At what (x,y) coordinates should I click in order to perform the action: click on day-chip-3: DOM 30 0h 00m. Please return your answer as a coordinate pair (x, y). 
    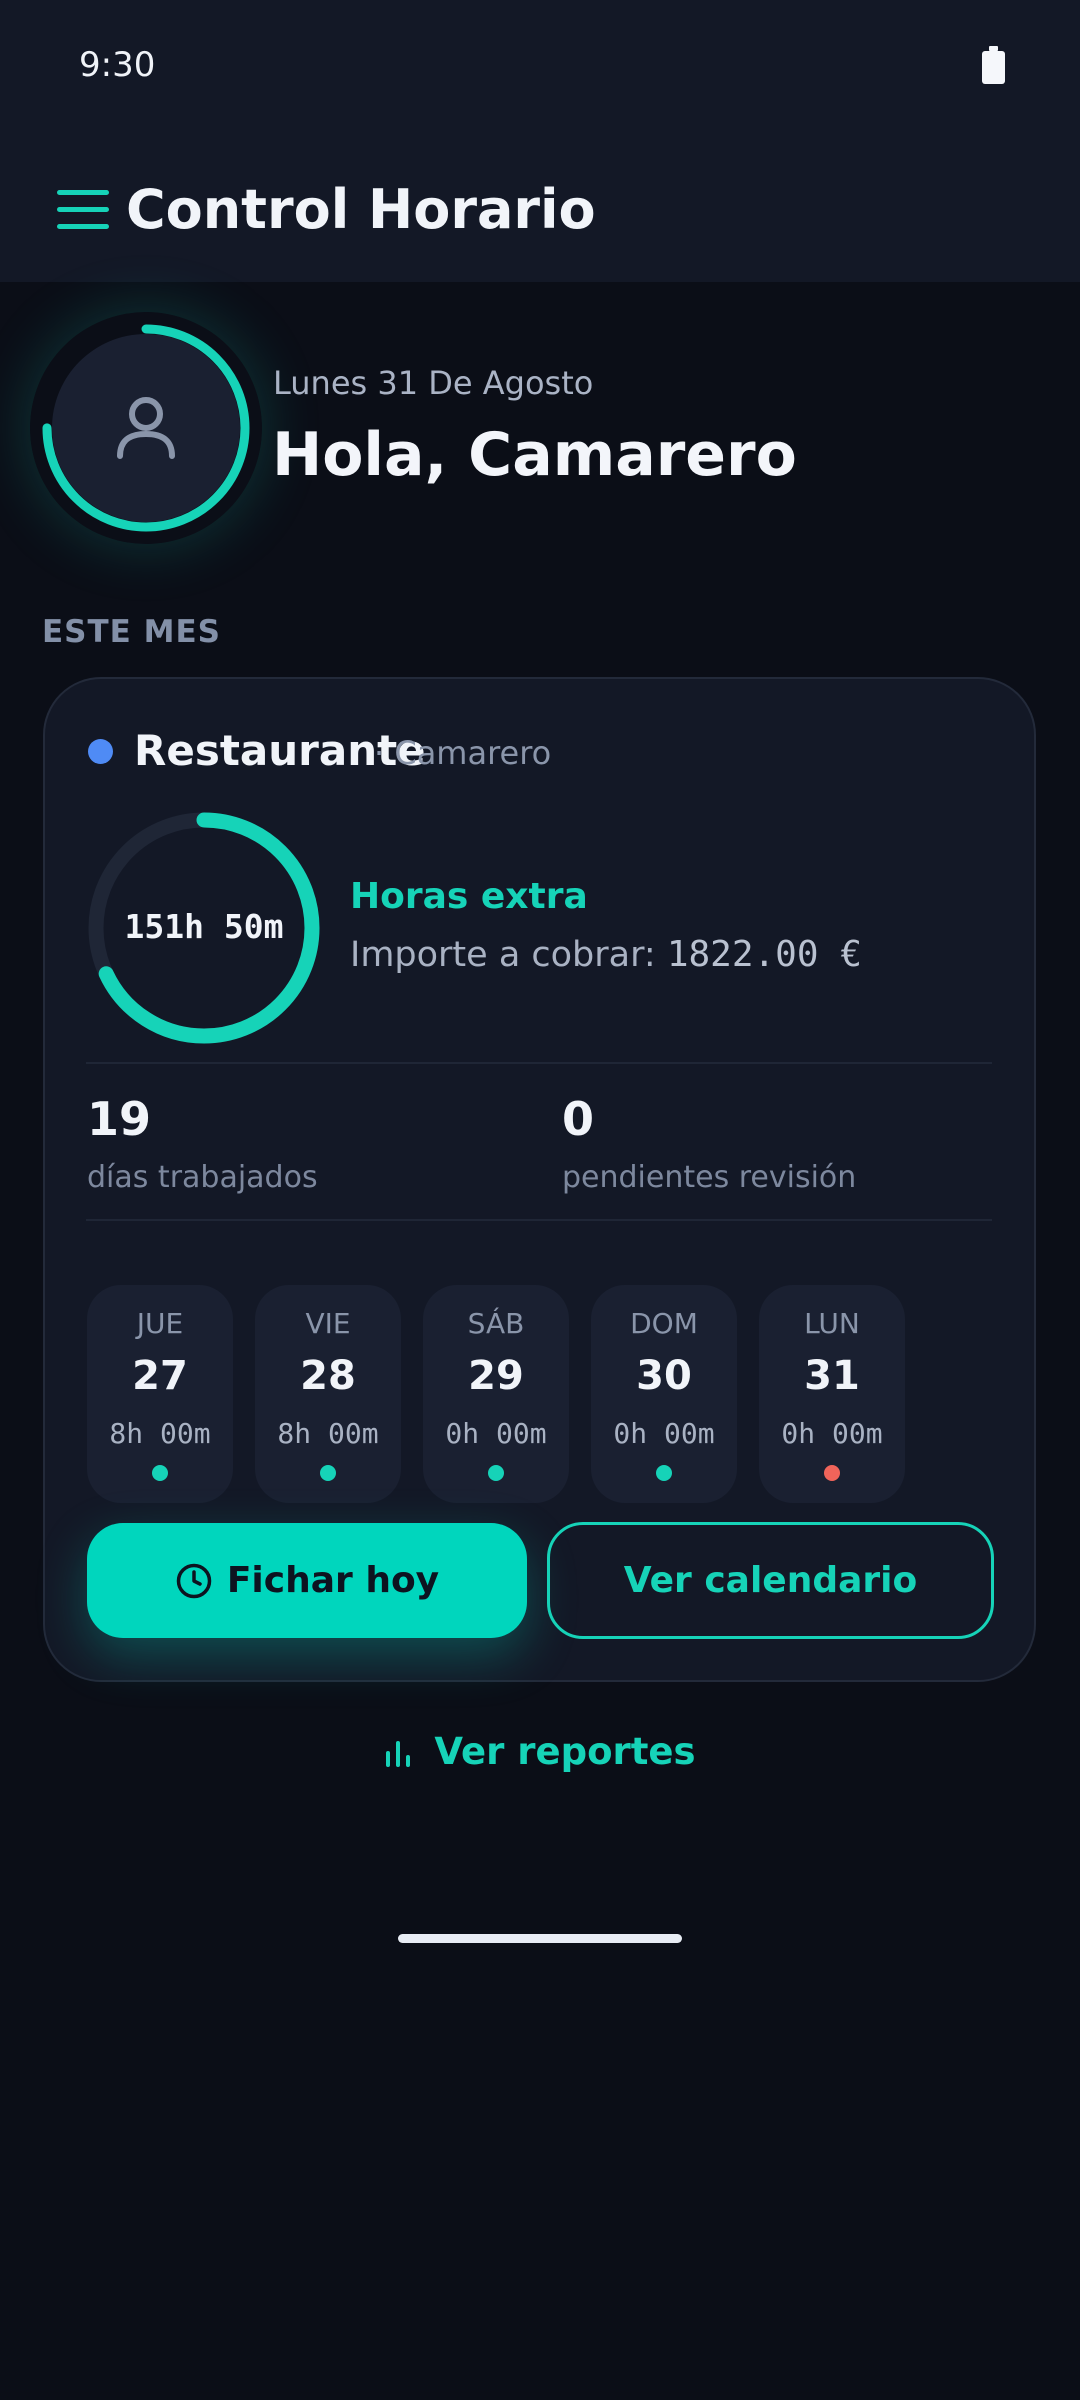
    Looking at the image, I should click on (664, 1394).